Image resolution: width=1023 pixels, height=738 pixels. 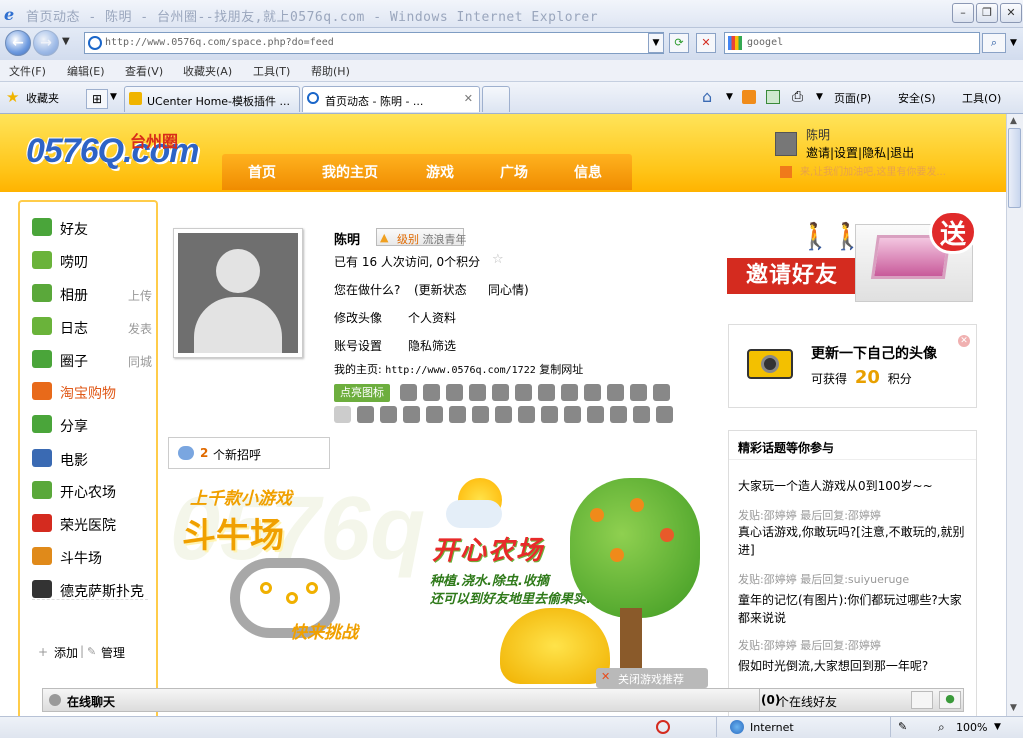 What do you see at coordinates (707, 96) in the screenshot?
I see `home-icon: ⌂` at bounding box center [707, 96].